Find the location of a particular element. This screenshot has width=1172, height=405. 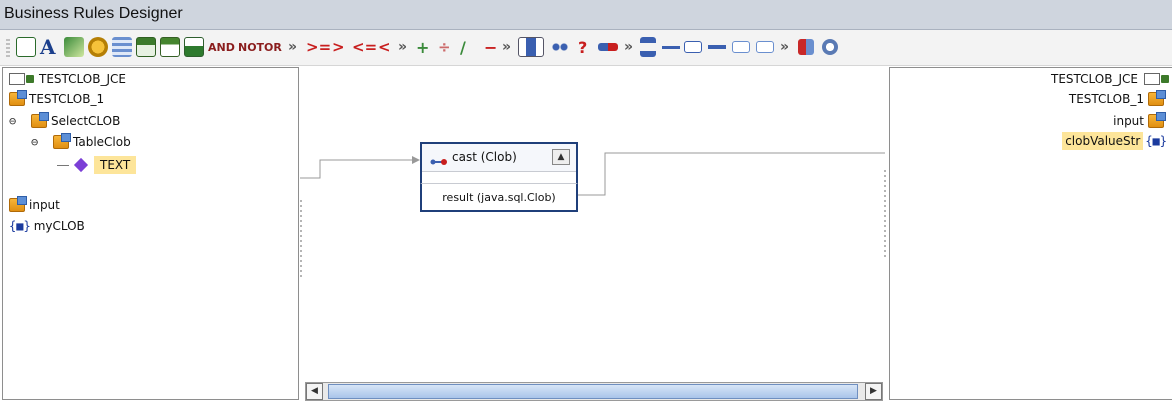

tree-item-label: TableClob is located at coordinates (102, 142).